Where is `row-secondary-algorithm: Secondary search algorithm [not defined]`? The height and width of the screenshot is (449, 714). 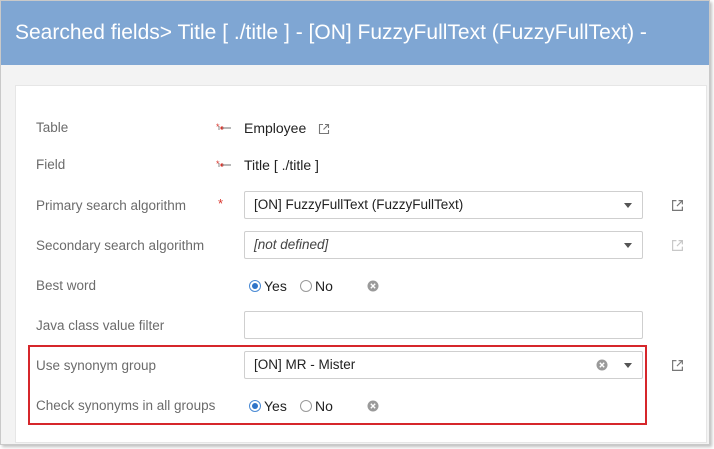 row-secondary-algorithm: Secondary search algorithm [not defined] is located at coordinates (361, 246).